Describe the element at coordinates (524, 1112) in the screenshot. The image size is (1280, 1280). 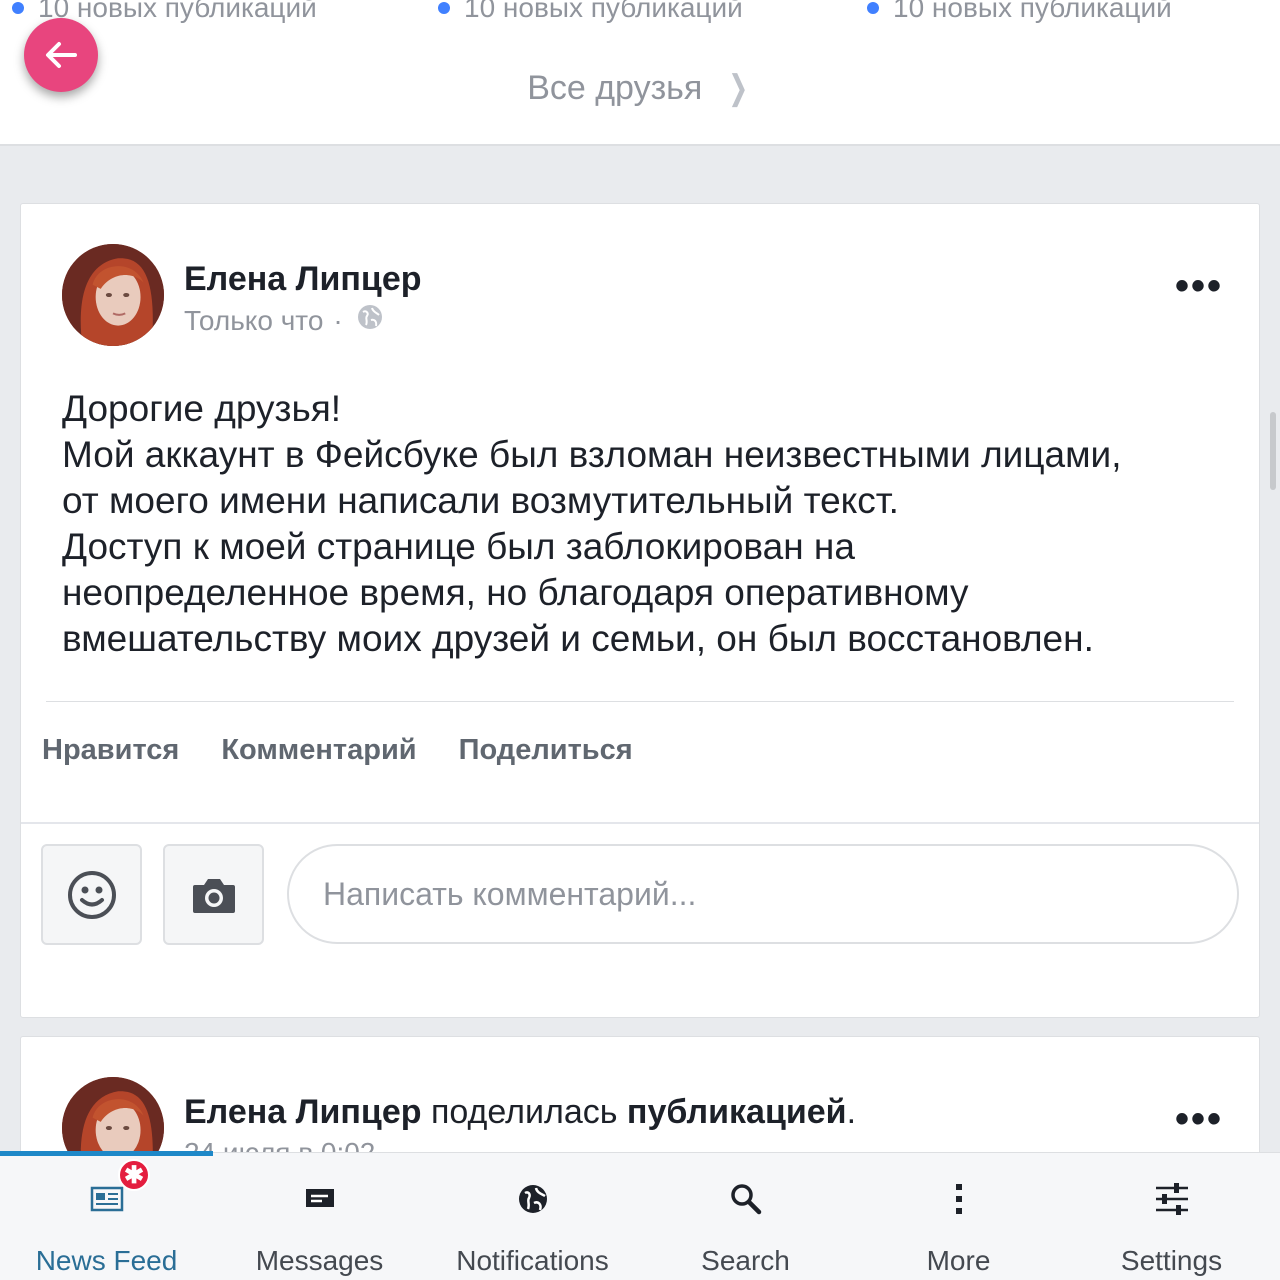
I see `shared-text: поделилась` at that location.